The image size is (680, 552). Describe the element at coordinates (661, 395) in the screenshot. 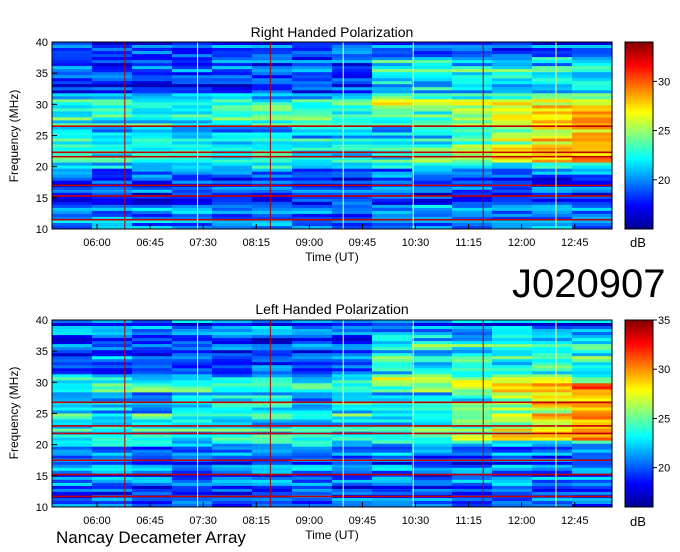

I see `left-polarization-colorbar-ticks: 20253035` at that location.